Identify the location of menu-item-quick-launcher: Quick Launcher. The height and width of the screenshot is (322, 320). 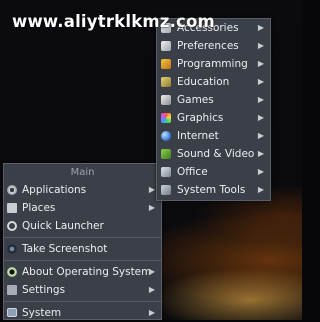
(82, 226).